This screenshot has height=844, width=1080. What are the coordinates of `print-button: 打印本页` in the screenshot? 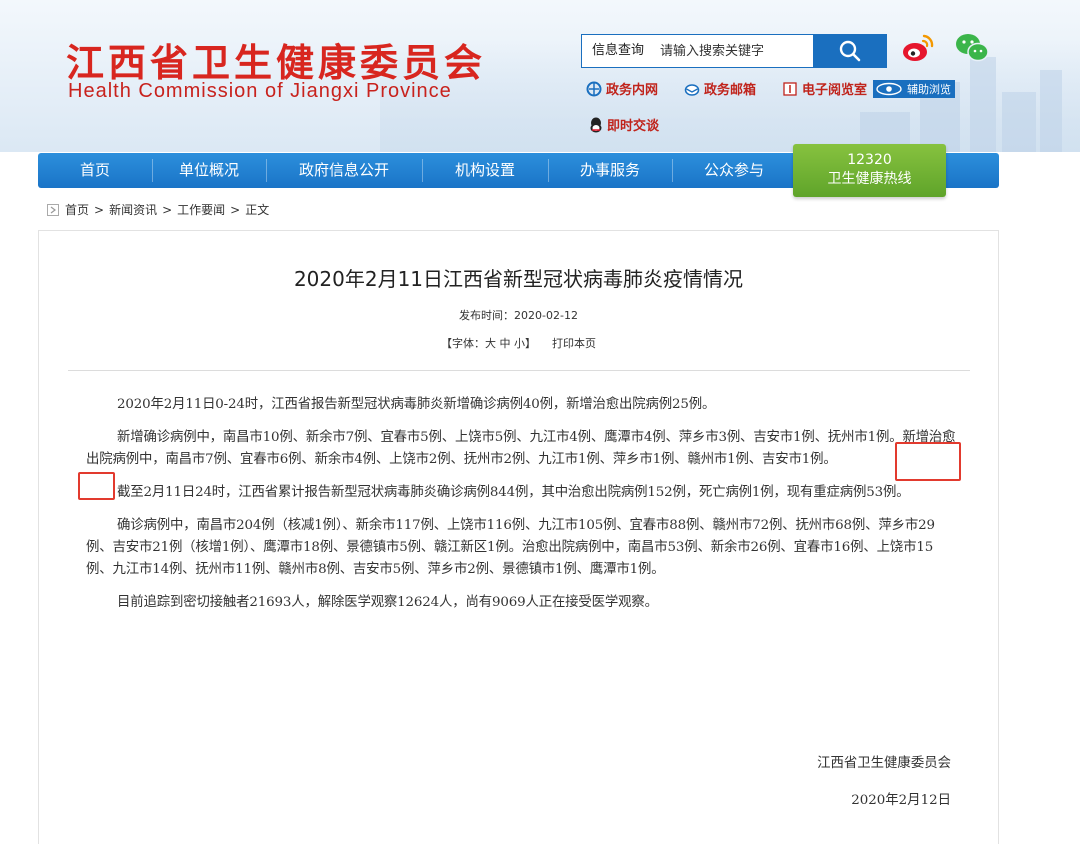 It's located at (574, 343).